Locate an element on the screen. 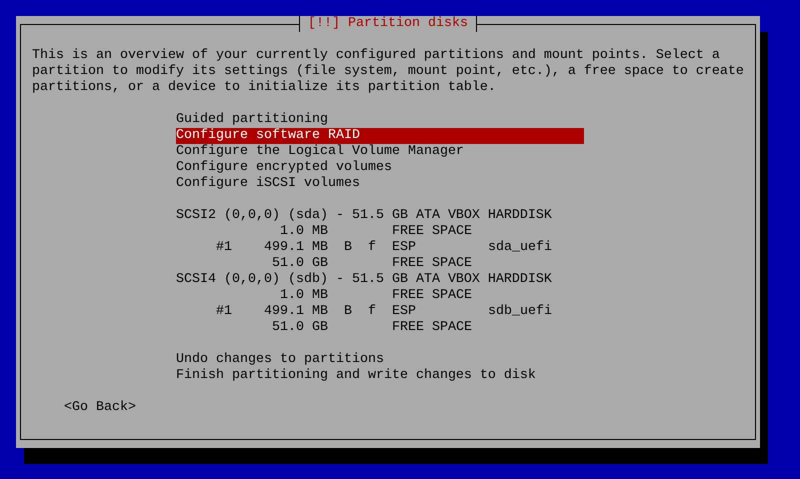 The width and height of the screenshot is (800, 479). menu-option: Guided partitioning is located at coordinates (380, 120).